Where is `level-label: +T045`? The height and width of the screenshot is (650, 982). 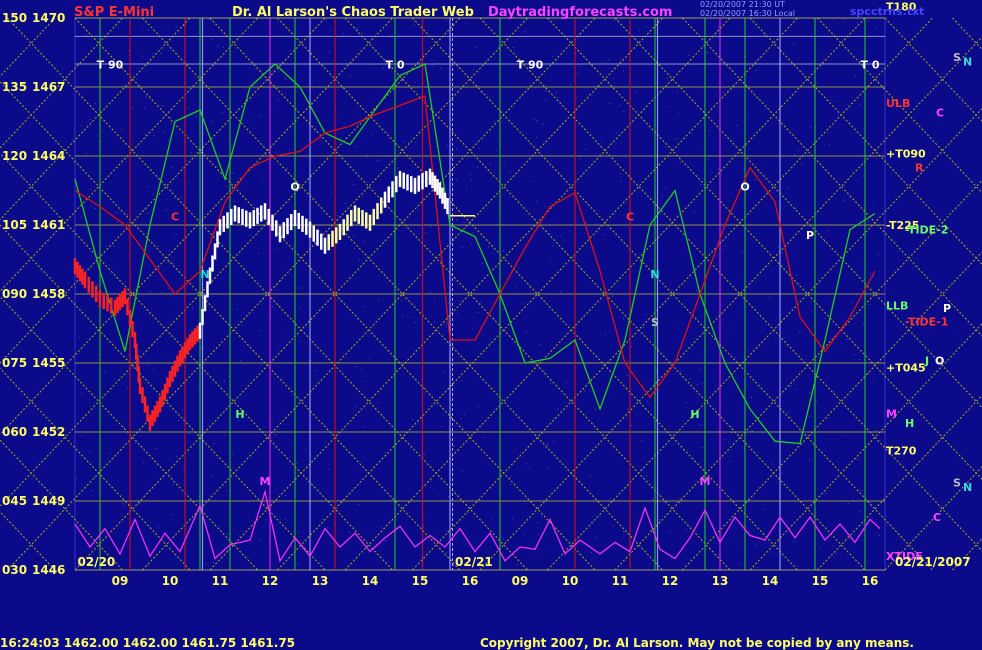
level-label: +T045 is located at coordinates (906, 368).